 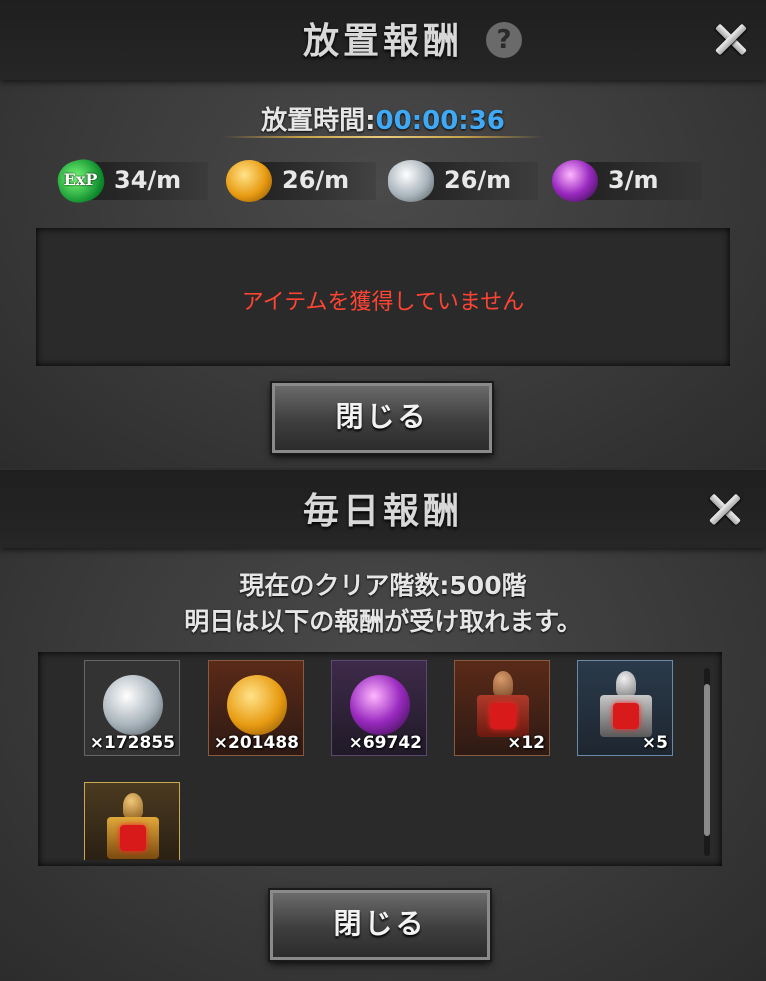 I want to click on item-count: ×201488, so click(x=256, y=743).